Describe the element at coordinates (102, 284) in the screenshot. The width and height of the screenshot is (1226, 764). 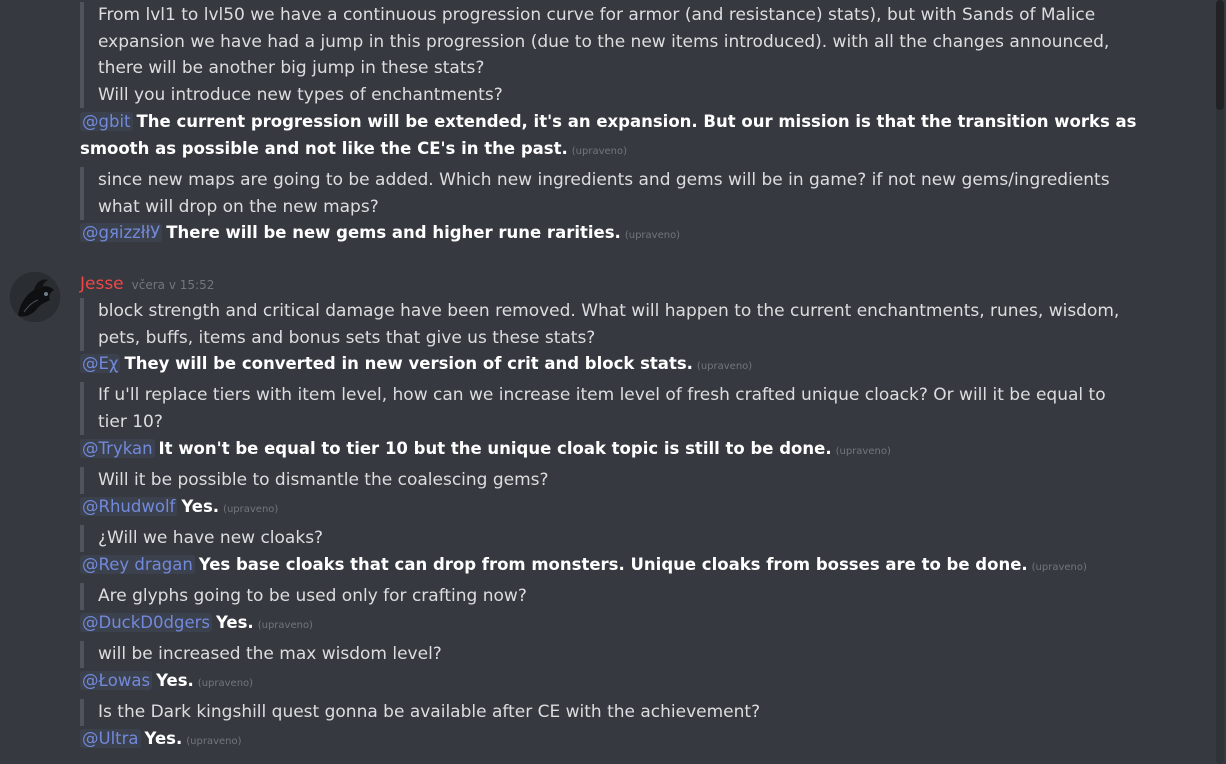
I see `author-name: Jesse` at that location.